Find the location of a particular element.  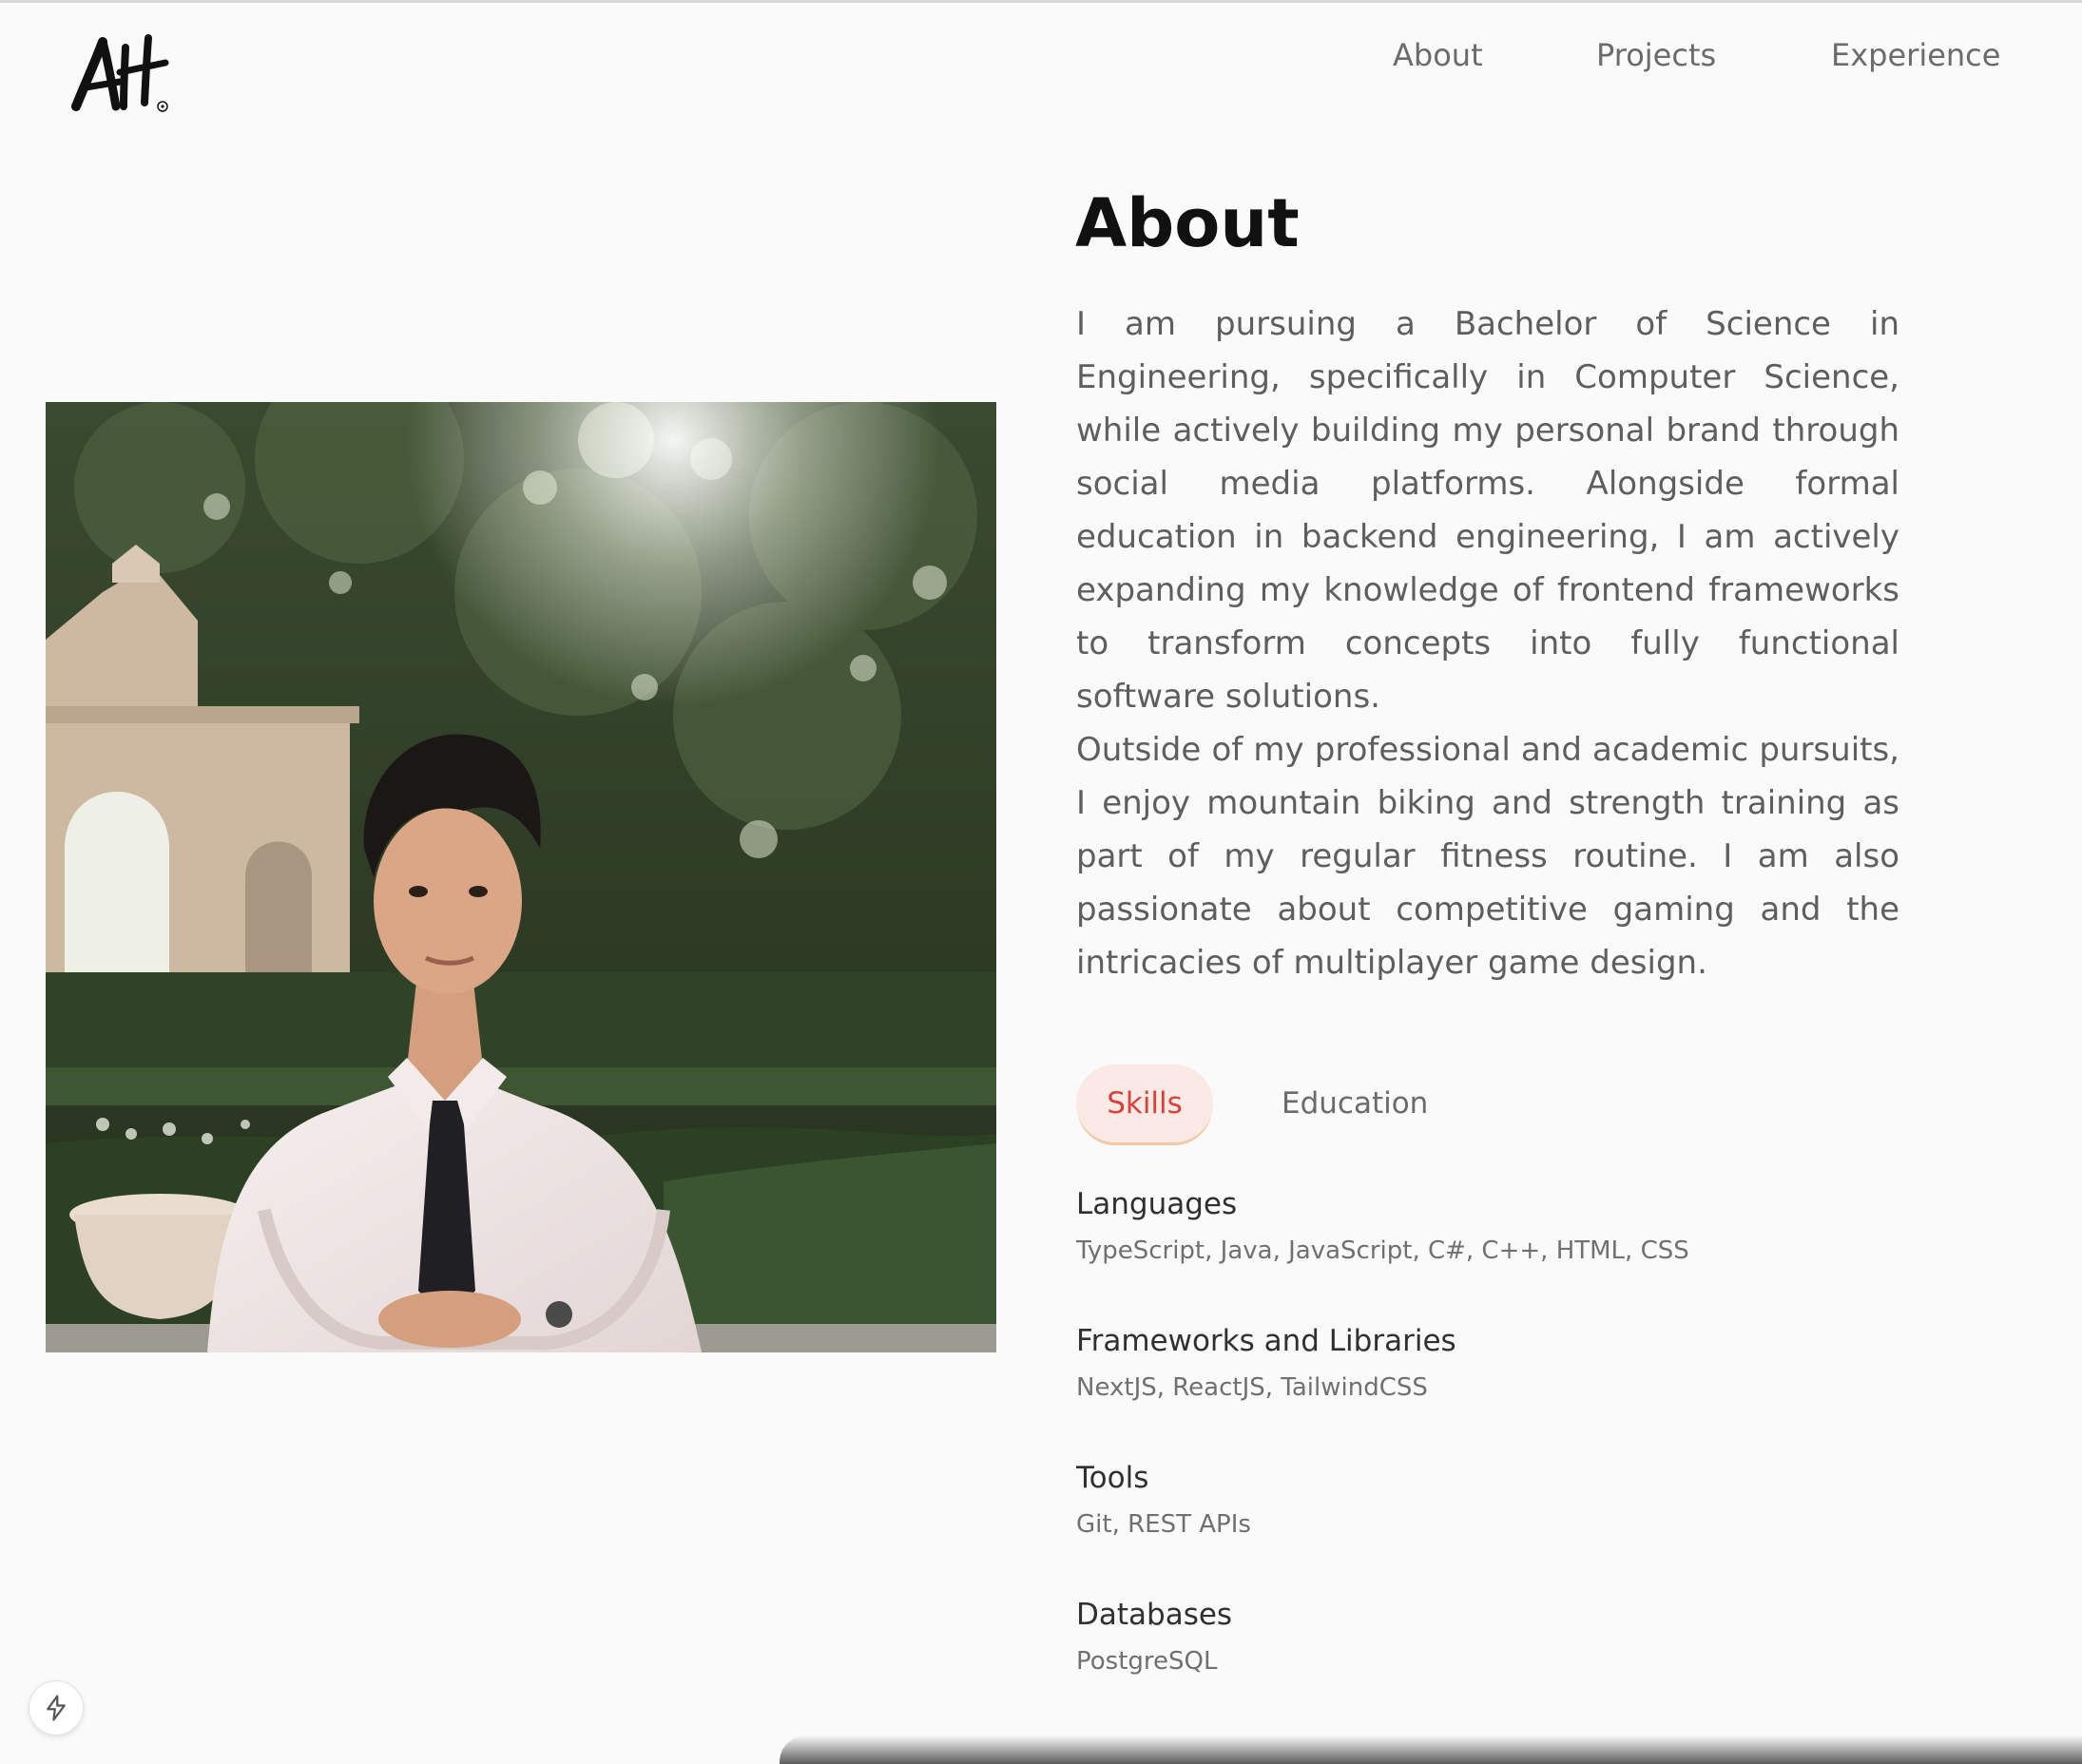

skill-heading-languages: Languages is located at coordinates (1157, 1204).